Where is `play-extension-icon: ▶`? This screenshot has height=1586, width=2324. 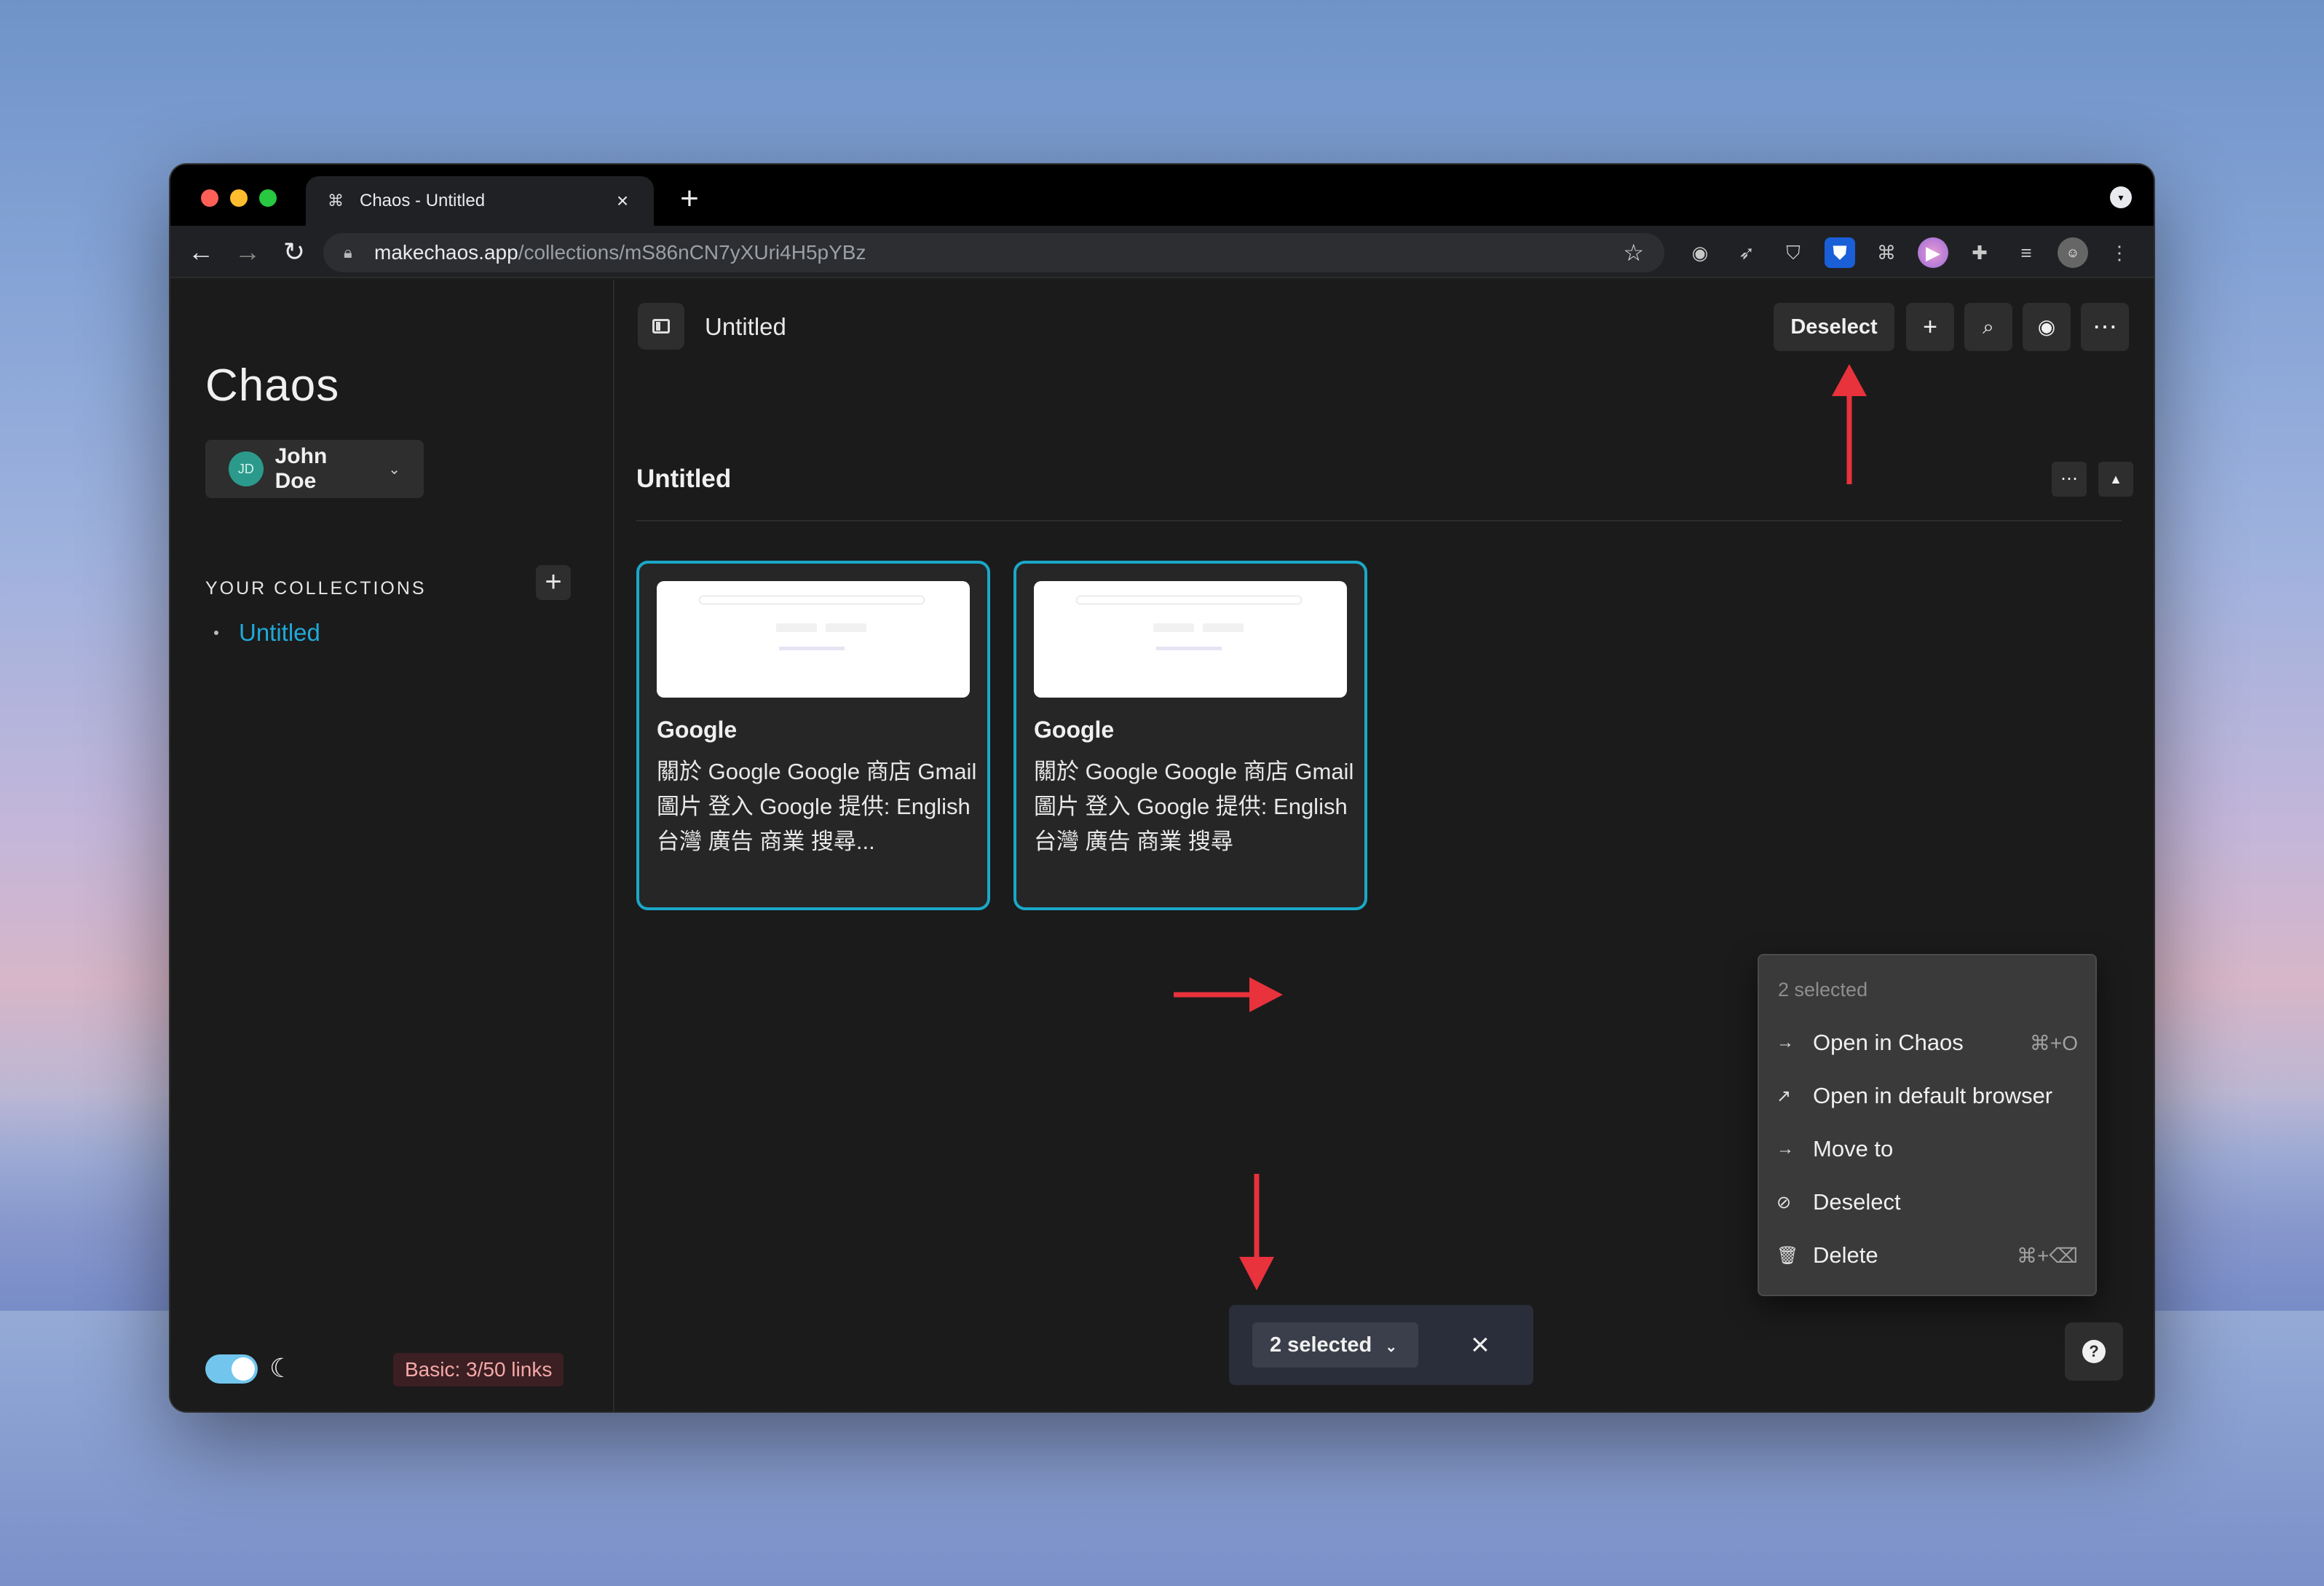 play-extension-icon: ▶ is located at coordinates (1933, 253).